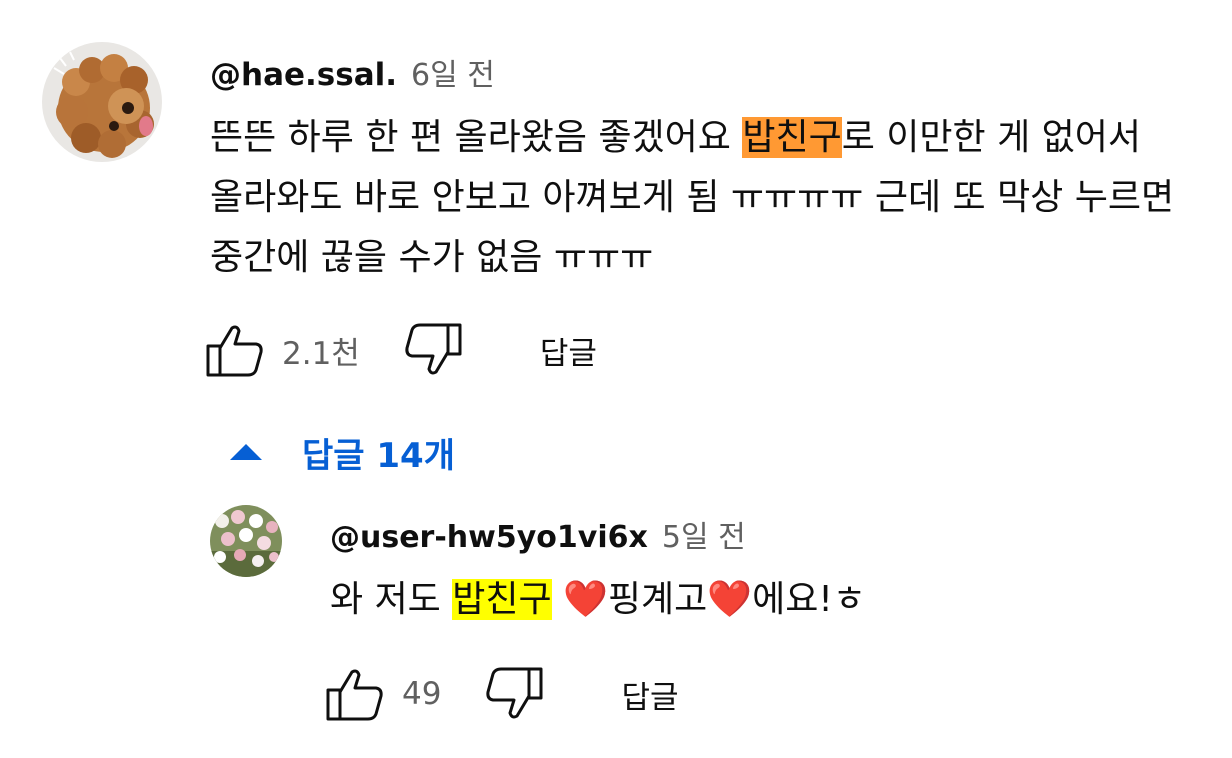 The width and height of the screenshot is (1232, 758). Describe the element at coordinates (378, 455) in the screenshot. I see `replies-count-label: 답글 14개` at that location.